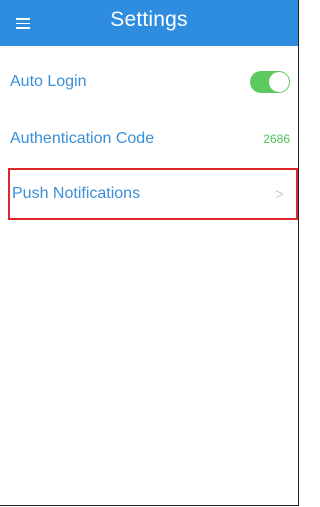 The width and height of the screenshot is (320, 507). I want to click on top-bar: Settings, so click(149, 23).